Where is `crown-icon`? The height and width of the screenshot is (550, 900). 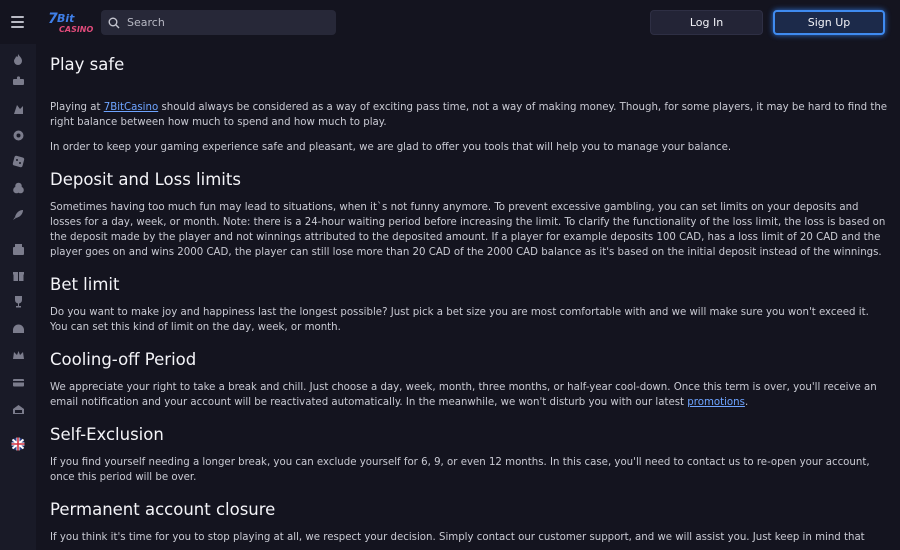
crown-icon is located at coordinates (18, 355).